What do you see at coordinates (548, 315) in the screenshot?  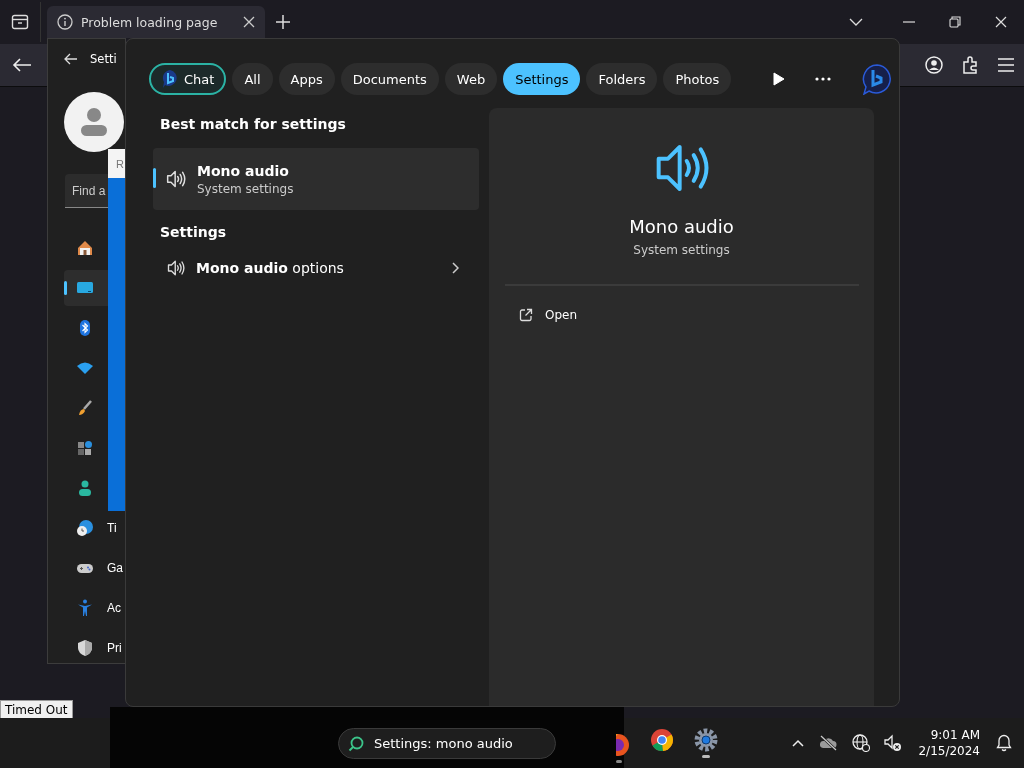 I see `open-button: Open` at bounding box center [548, 315].